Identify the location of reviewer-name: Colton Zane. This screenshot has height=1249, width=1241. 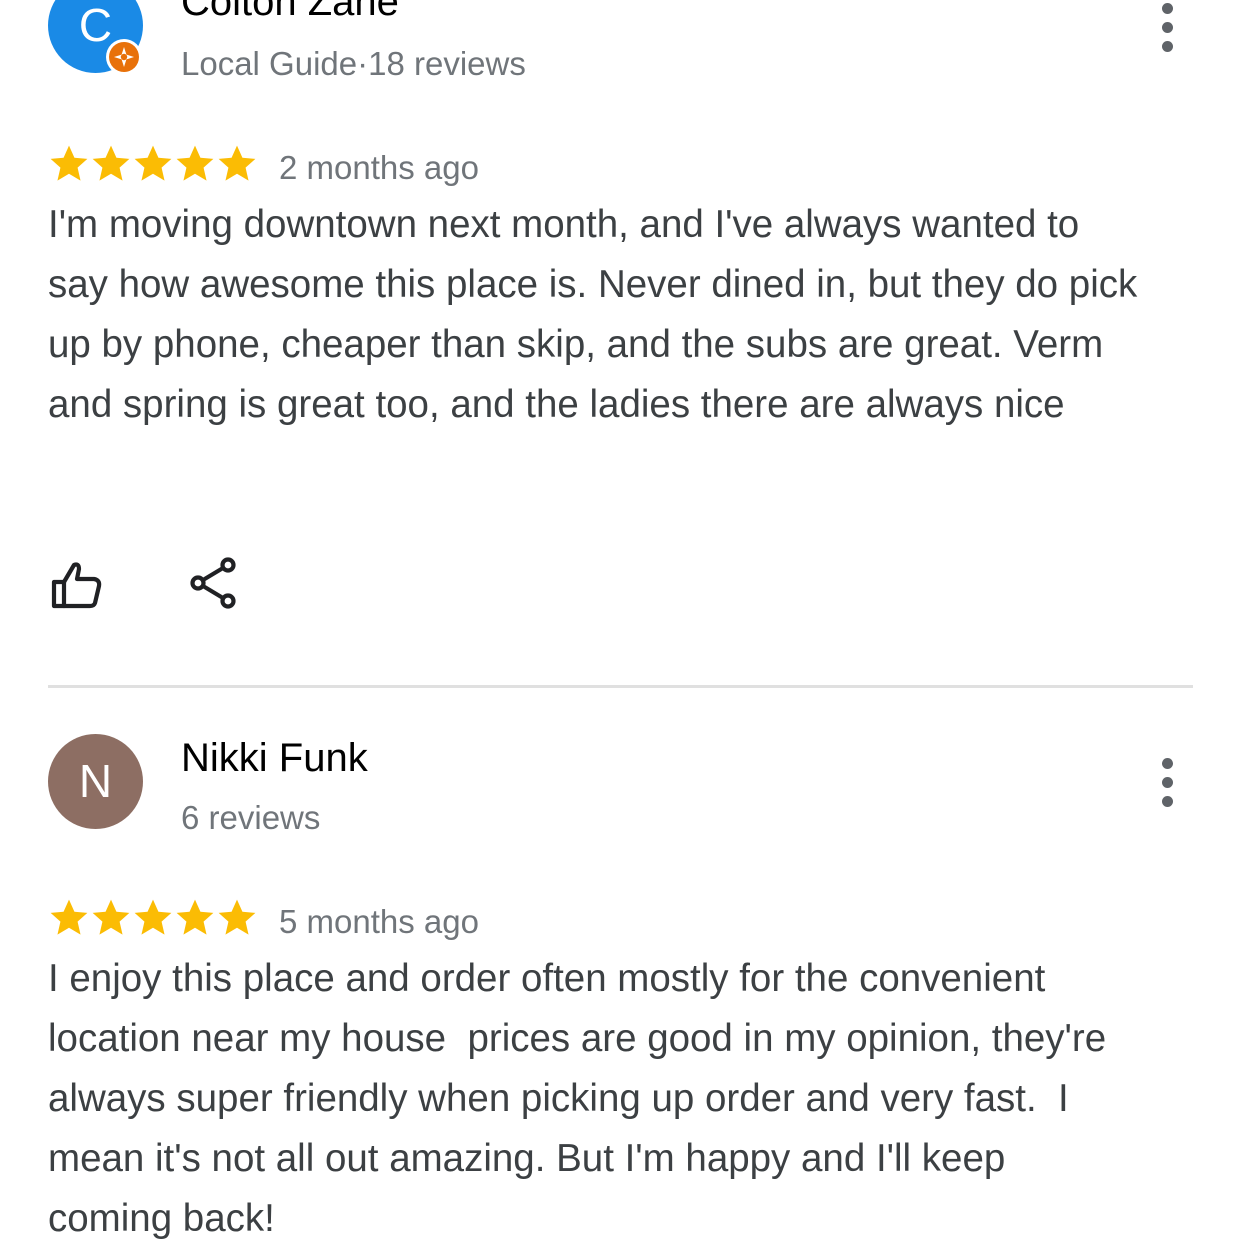
(290, 12).